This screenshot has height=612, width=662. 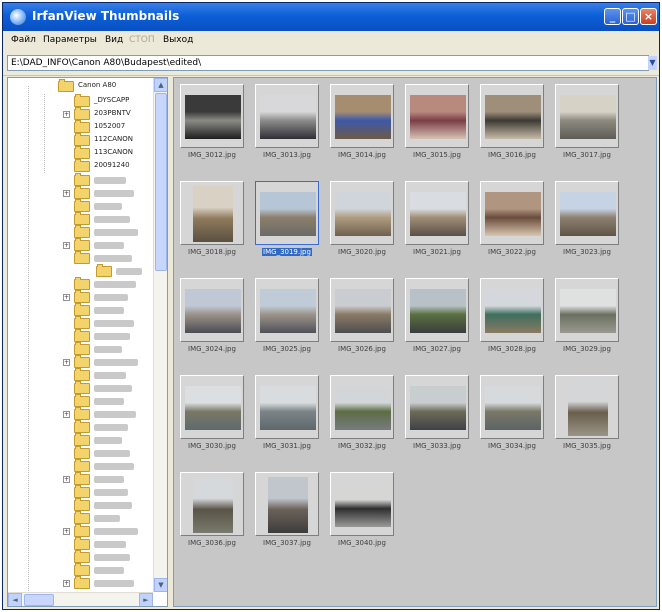 I want to click on tree-item-obscured: +, so click(x=80, y=583).